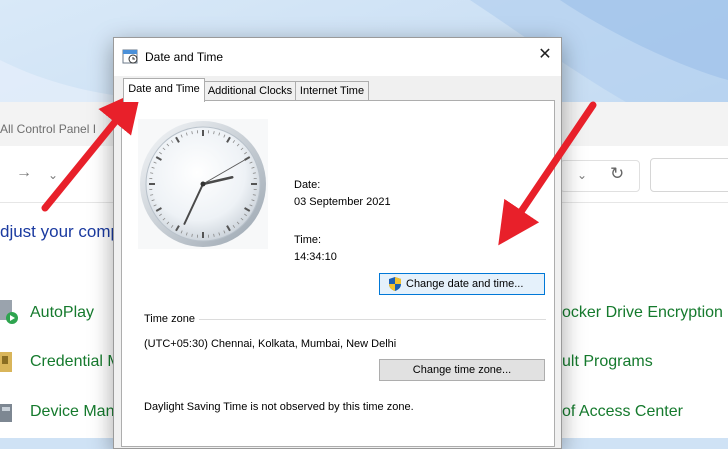 The width and height of the screenshot is (728, 449). I want to click on cp-item-ease-of-access: of Access Center, so click(622, 412).